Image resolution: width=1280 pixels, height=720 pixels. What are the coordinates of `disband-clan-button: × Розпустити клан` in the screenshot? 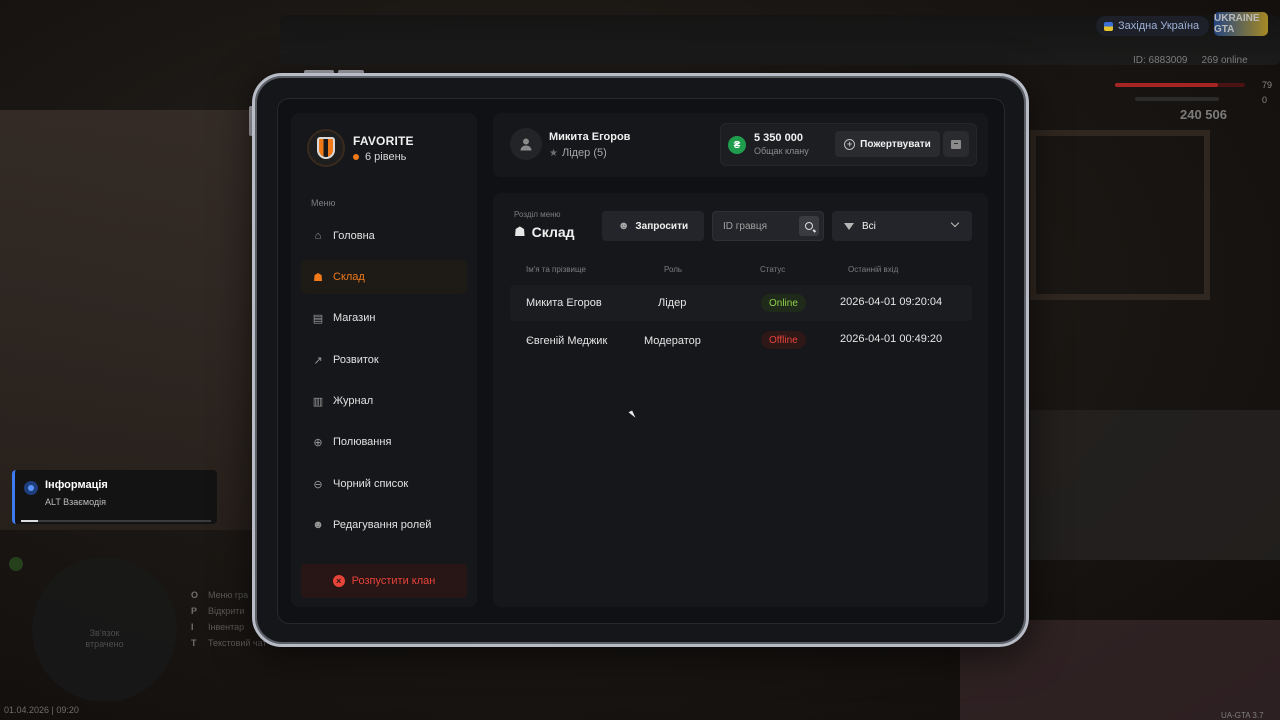 It's located at (384, 581).